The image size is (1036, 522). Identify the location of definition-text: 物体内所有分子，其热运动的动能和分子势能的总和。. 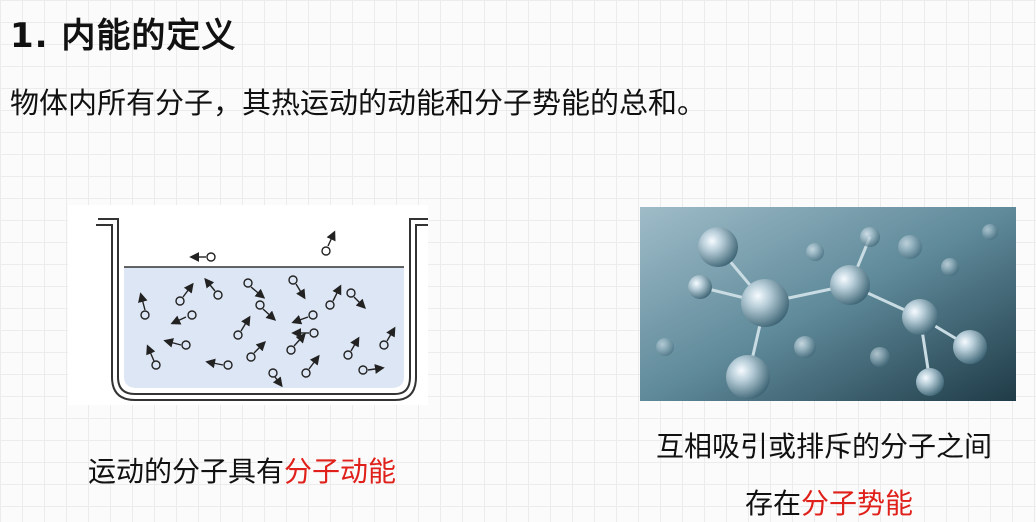
(358, 103).